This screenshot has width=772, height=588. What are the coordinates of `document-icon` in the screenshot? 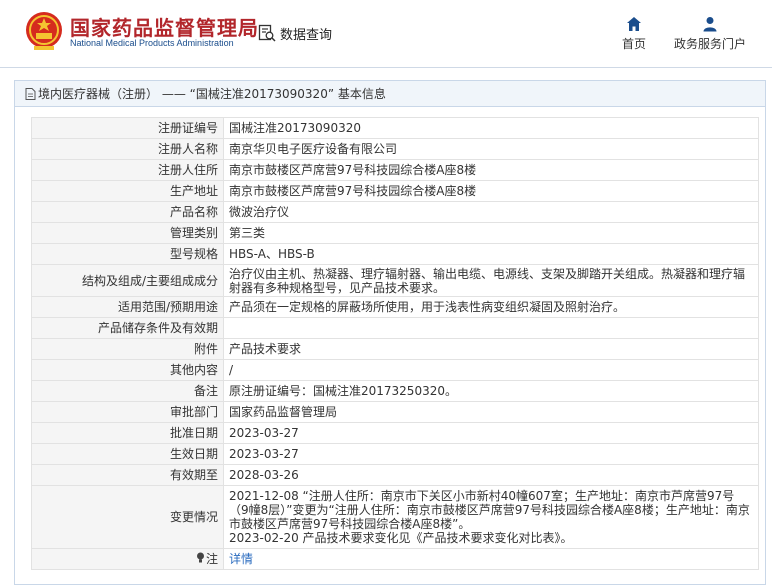 It's located at (30, 93).